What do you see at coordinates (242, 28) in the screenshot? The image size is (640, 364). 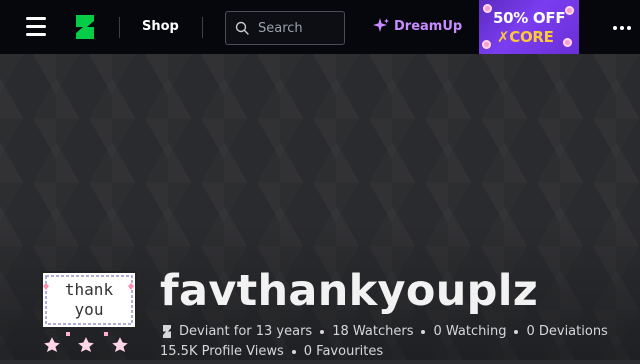 I see `search-icon` at bounding box center [242, 28].